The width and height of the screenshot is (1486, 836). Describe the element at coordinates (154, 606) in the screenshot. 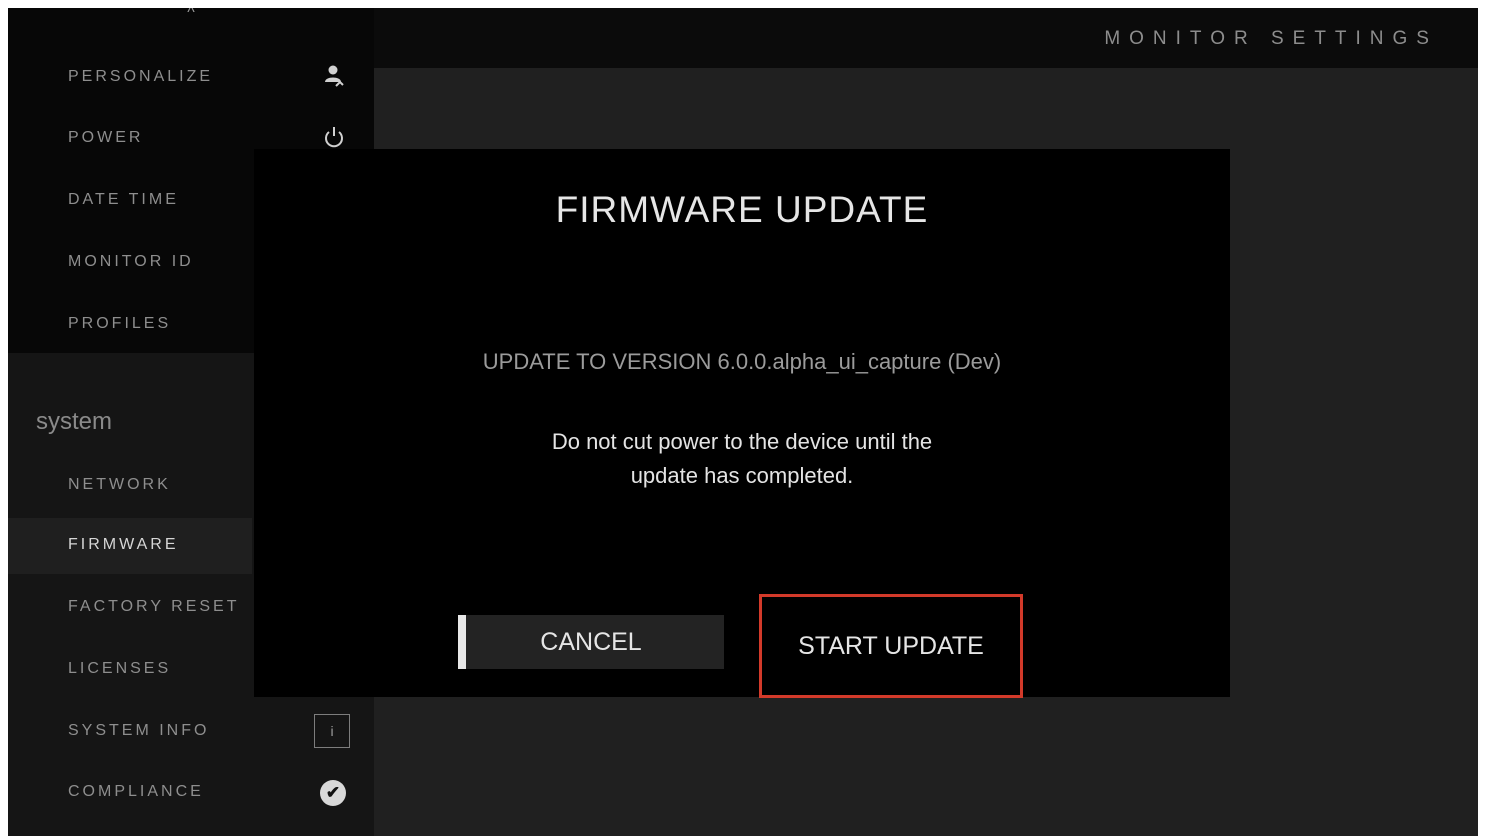

I see `sidebar-item-label: FACTORY RESET` at that location.